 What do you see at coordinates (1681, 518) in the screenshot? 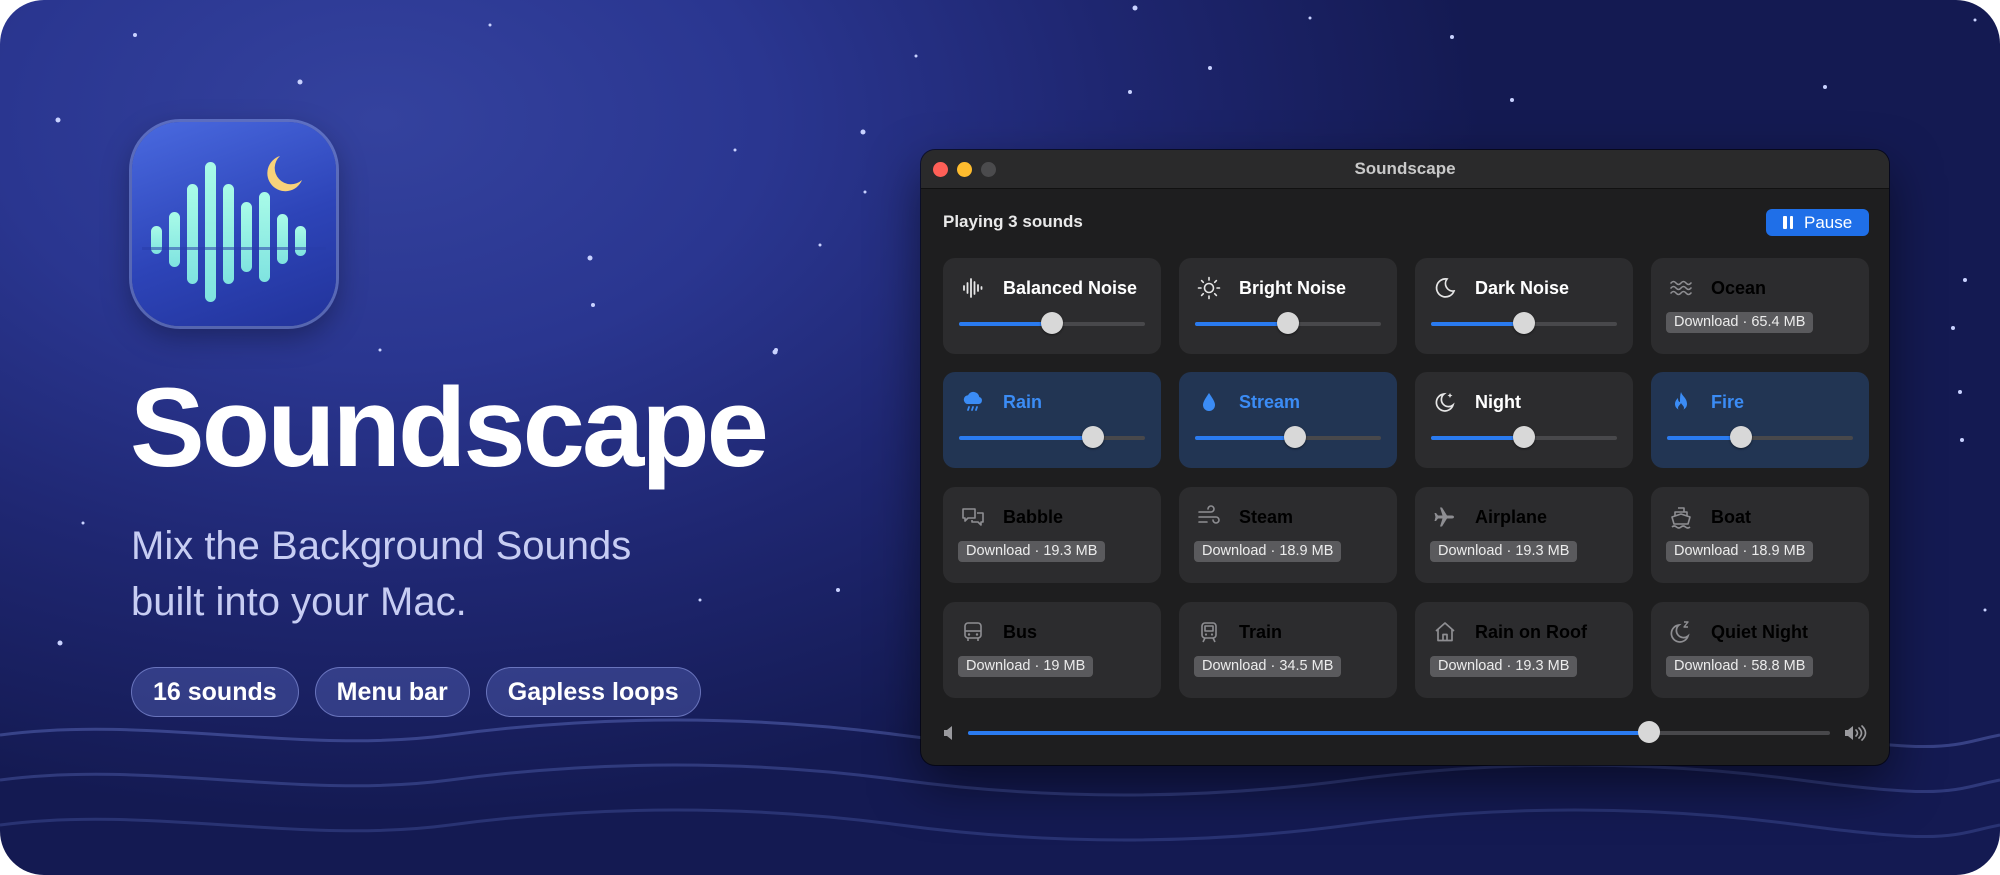
I see `ferry-icon` at bounding box center [1681, 518].